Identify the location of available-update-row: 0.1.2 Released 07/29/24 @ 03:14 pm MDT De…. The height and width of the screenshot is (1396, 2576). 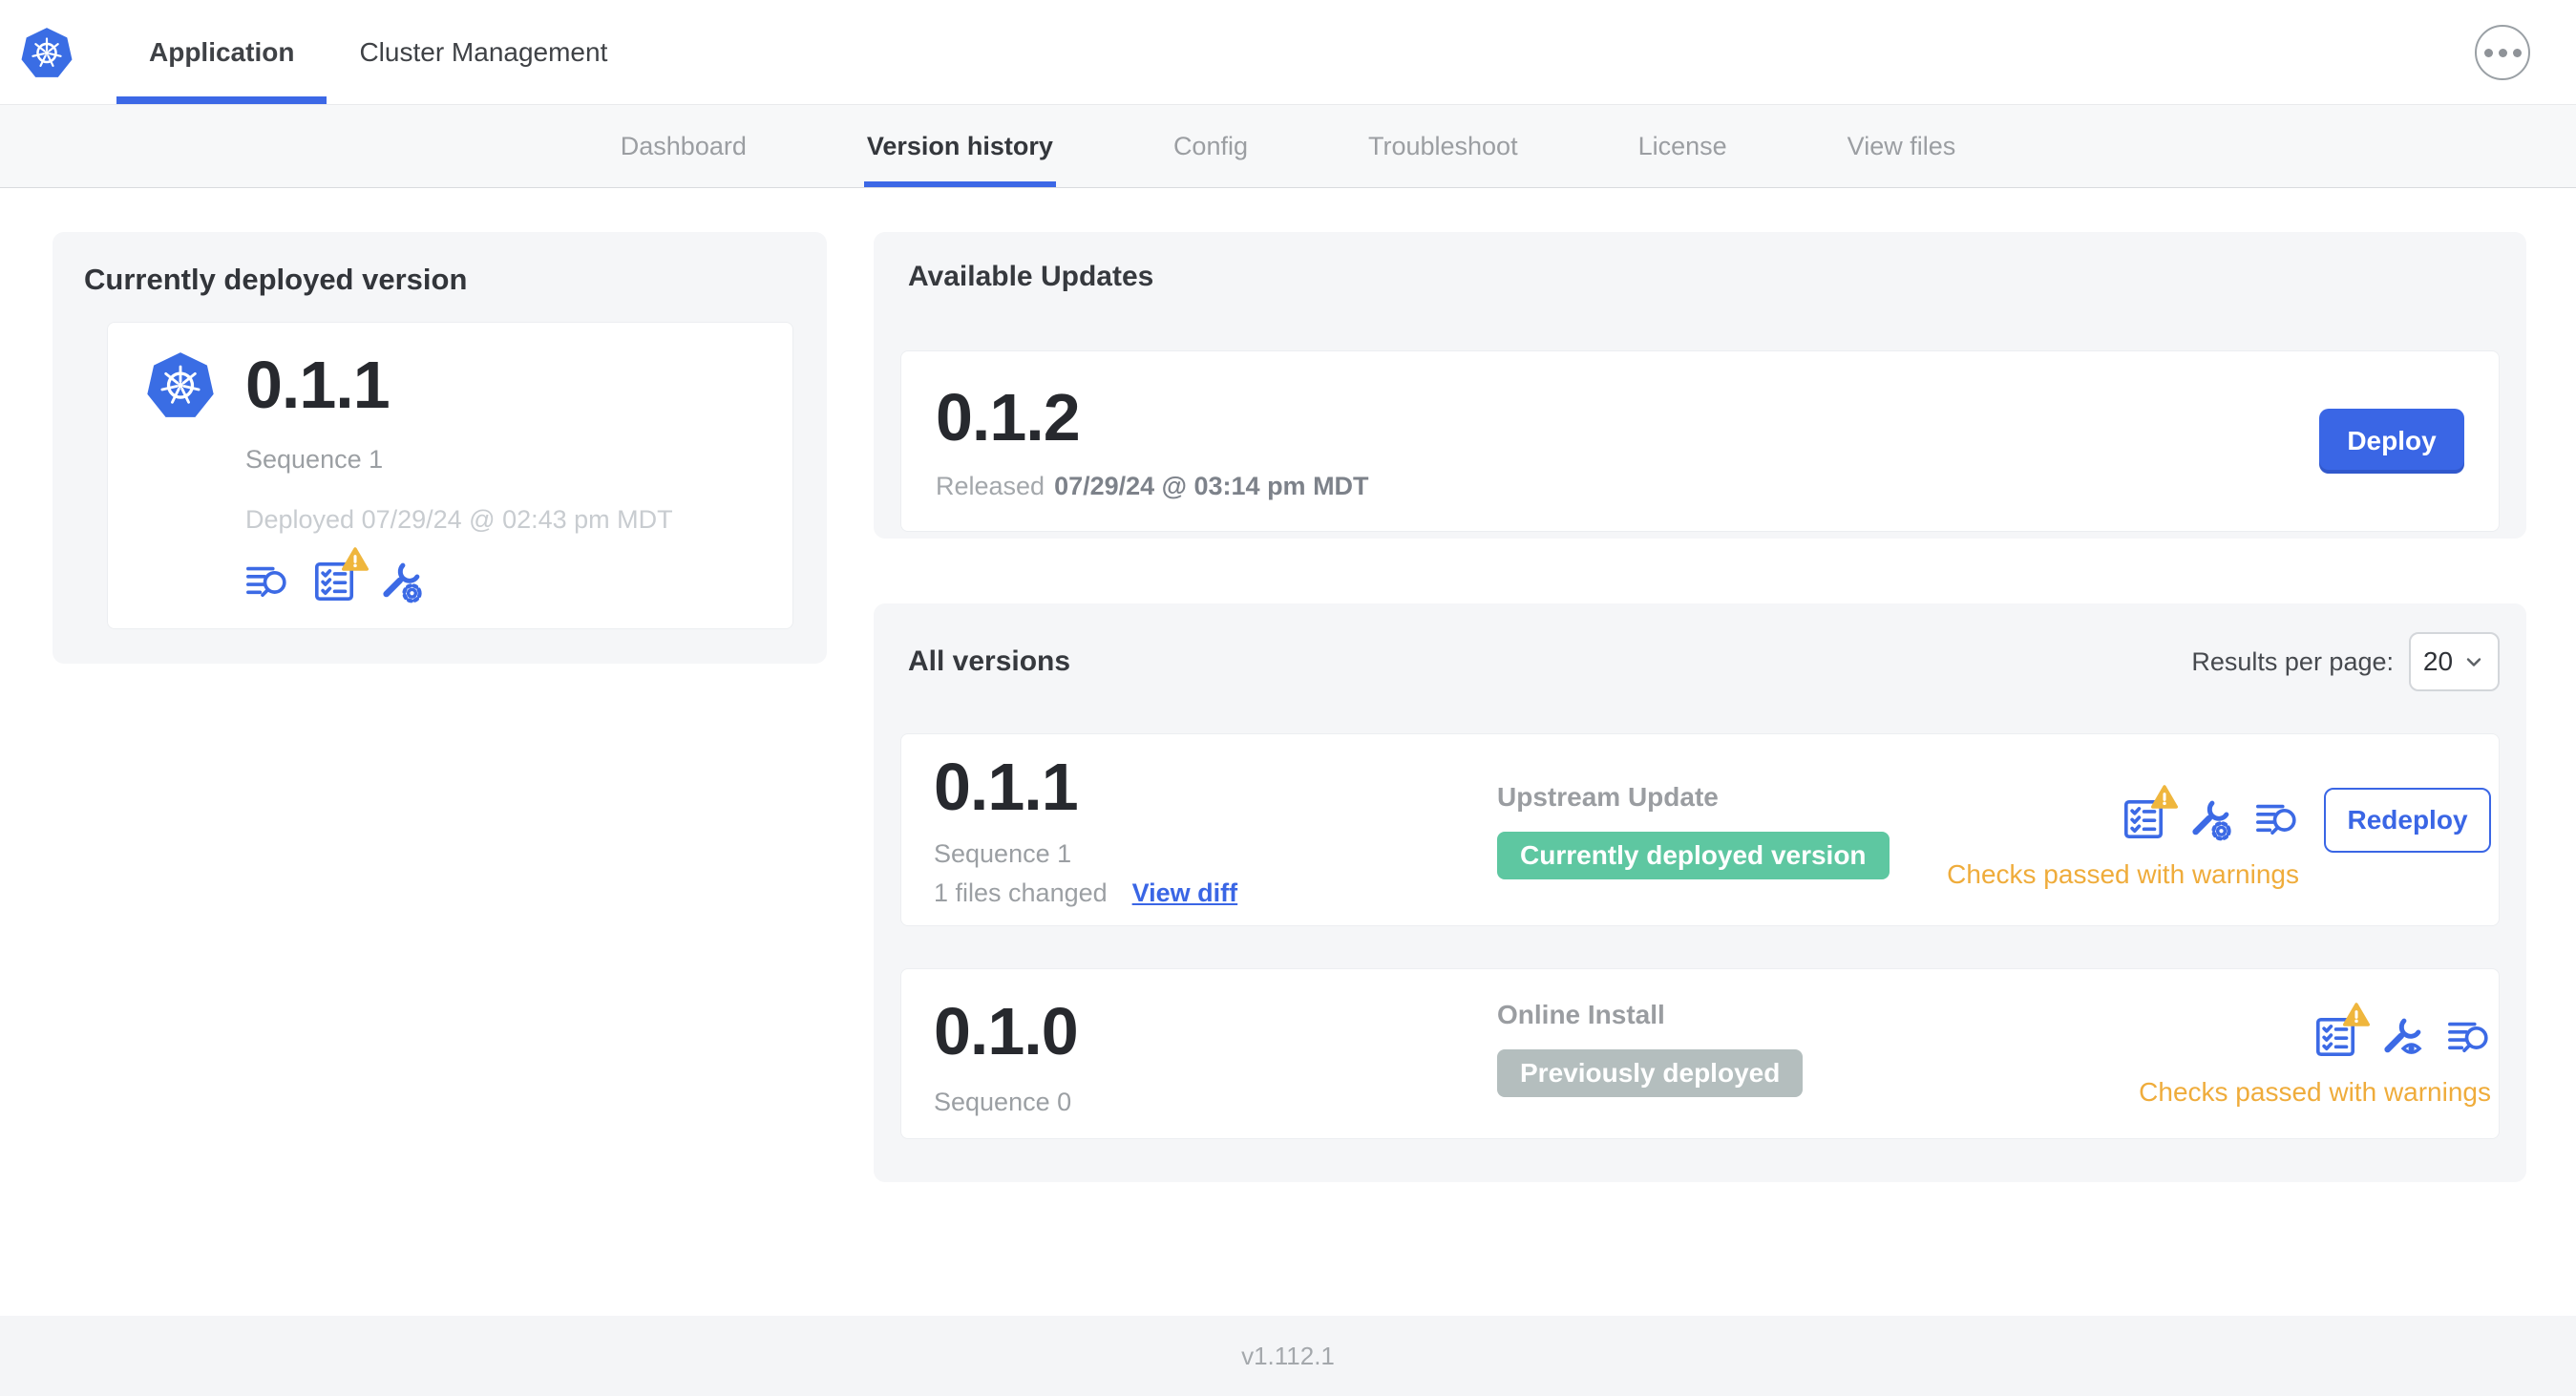
(1700, 441).